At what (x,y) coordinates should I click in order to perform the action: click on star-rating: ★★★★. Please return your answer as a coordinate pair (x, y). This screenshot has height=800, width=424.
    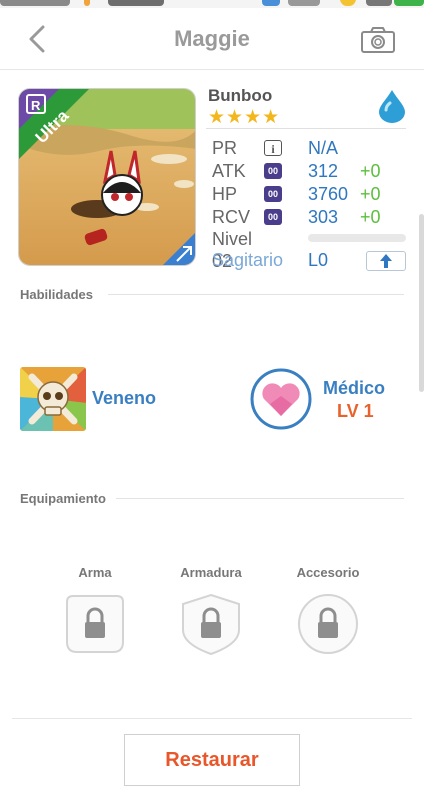
    Looking at the image, I should click on (244, 117).